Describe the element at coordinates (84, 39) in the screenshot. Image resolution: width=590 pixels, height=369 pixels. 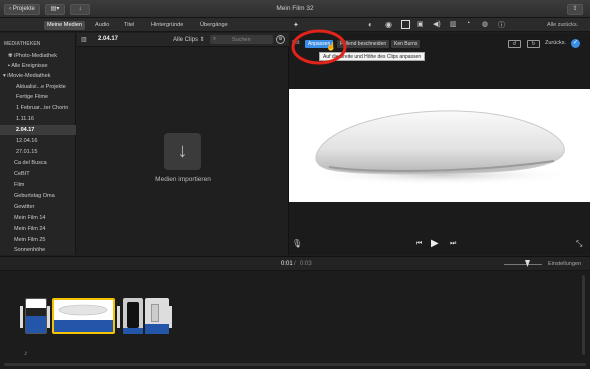
I see `sidebar-toggle-icon: ▥` at that location.